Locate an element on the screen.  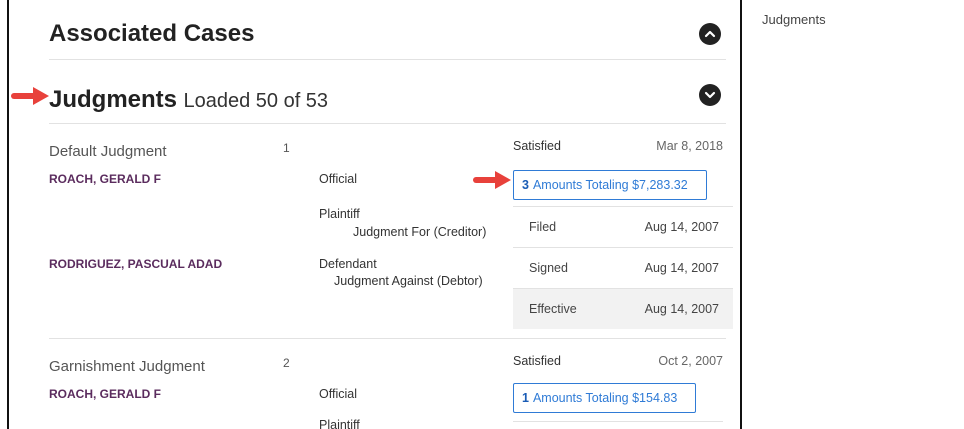
amounts-button: 3 Amounts Totaling $7,283.32 is located at coordinates (610, 185).